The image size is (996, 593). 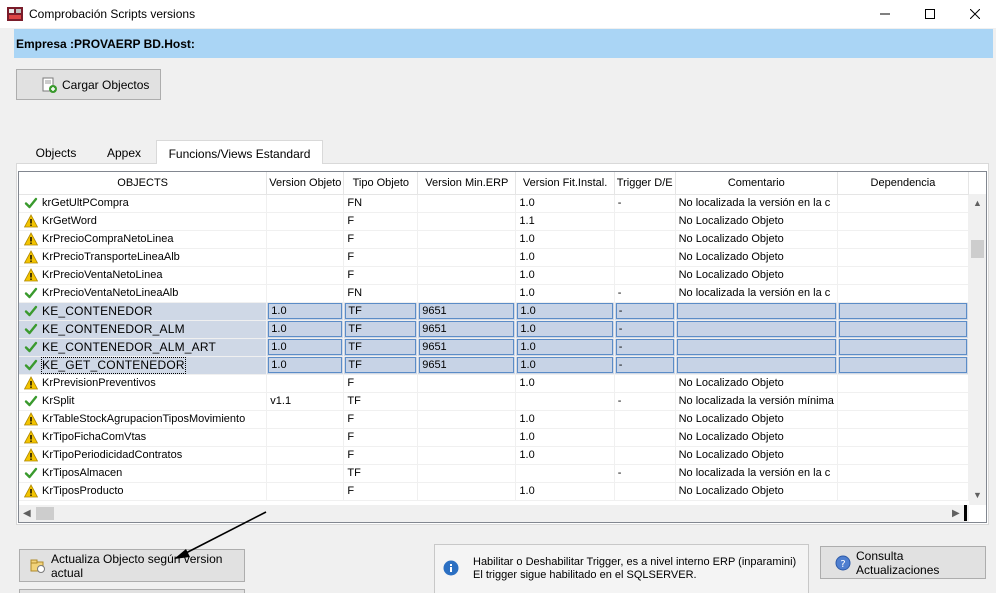 What do you see at coordinates (305, 401) in the screenshot?
I see `cell-version-objeto: v1.1` at bounding box center [305, 401].